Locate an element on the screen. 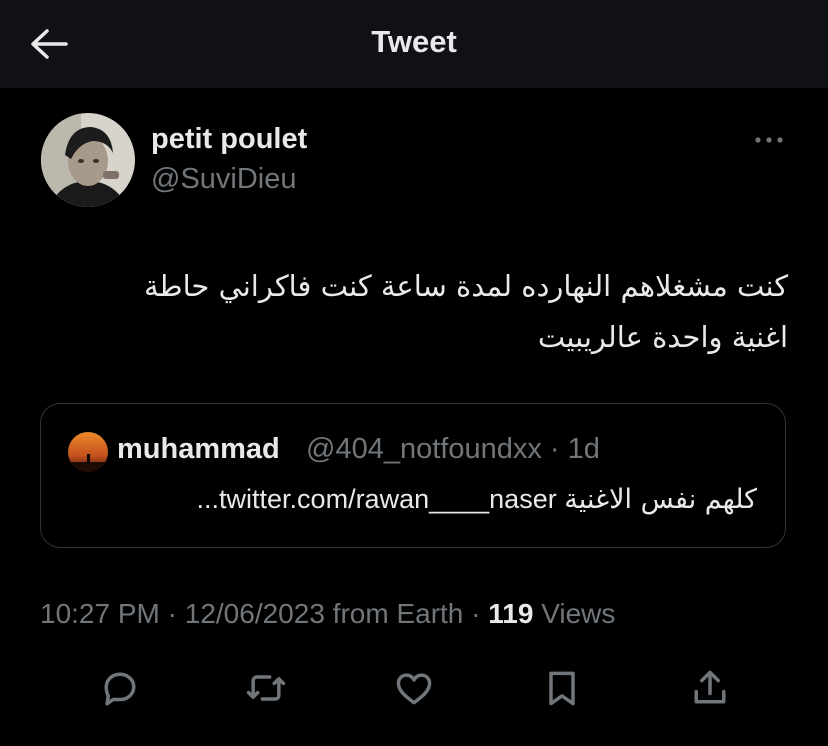 This screenshot has width=828, height=746. top-bar: Tweet is located at coordinates (414, 44).